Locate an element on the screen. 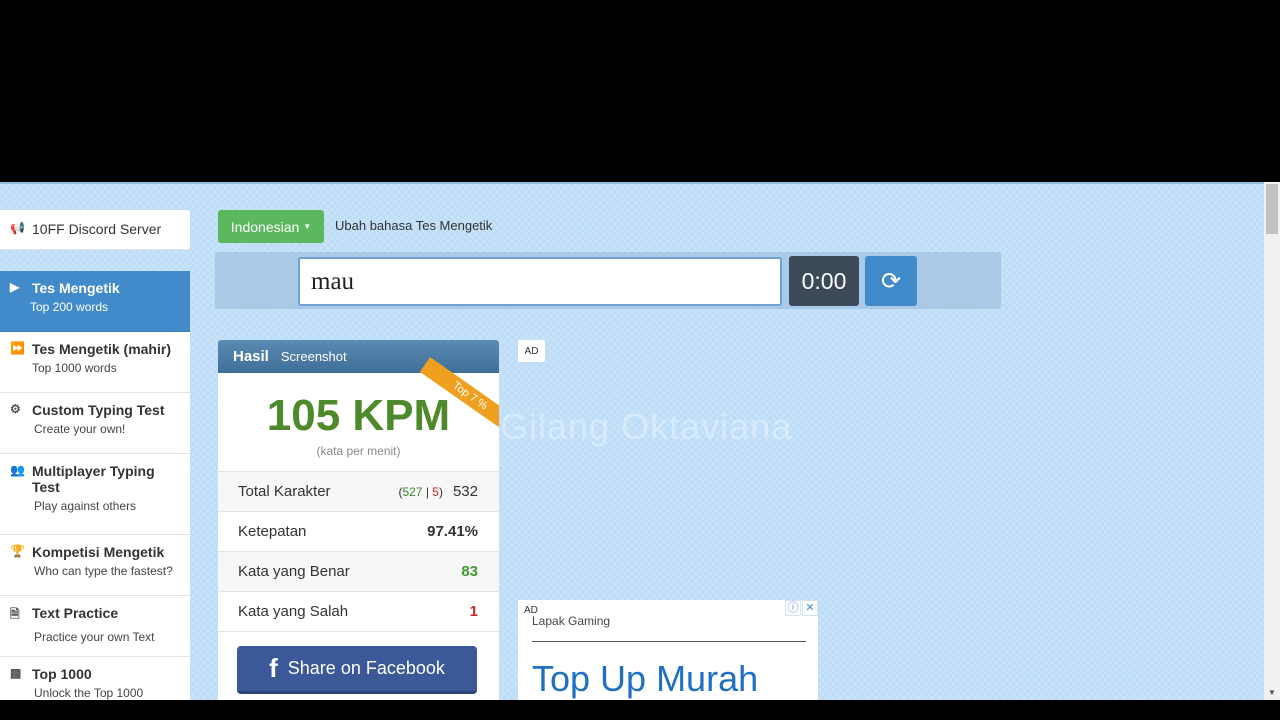  close-icon: ✕ is located at coordinates (810, 608).